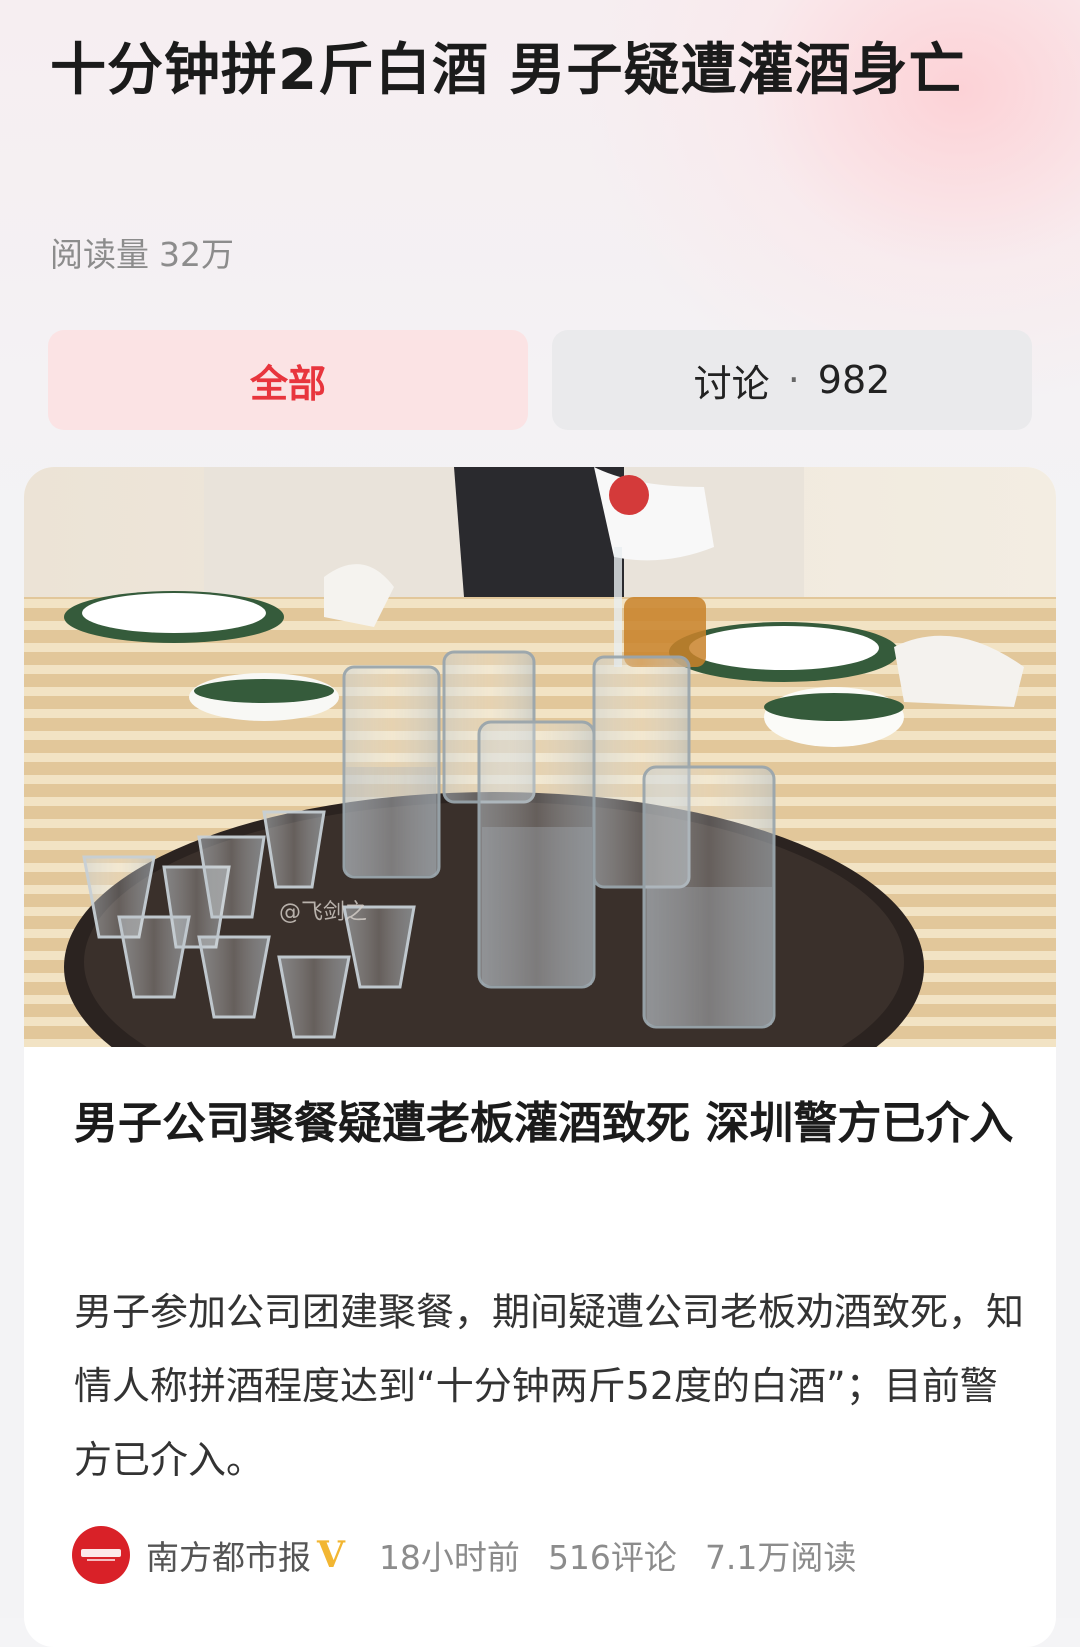  What do you see at coordinates (549, 1124) in the screenshot?
I see `article-title: 男子公司聚餐疑遭老板灌酒致死 深圳警方已介入` at bounding box center [549, 1124].